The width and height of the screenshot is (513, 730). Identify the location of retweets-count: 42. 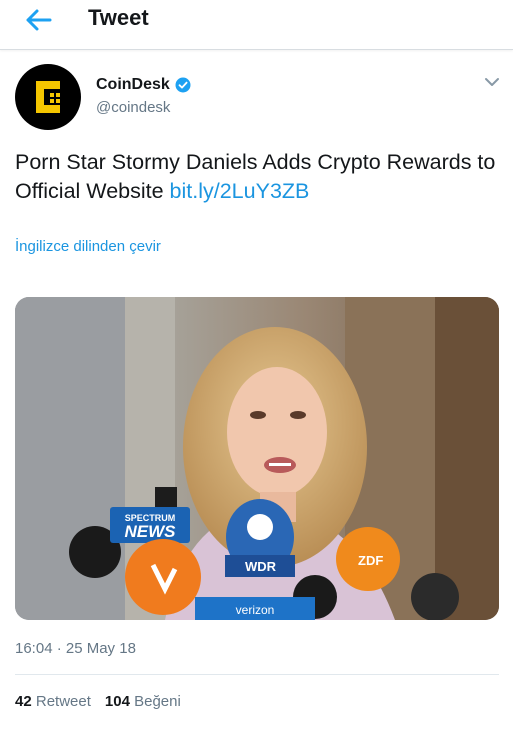
(23, 701).